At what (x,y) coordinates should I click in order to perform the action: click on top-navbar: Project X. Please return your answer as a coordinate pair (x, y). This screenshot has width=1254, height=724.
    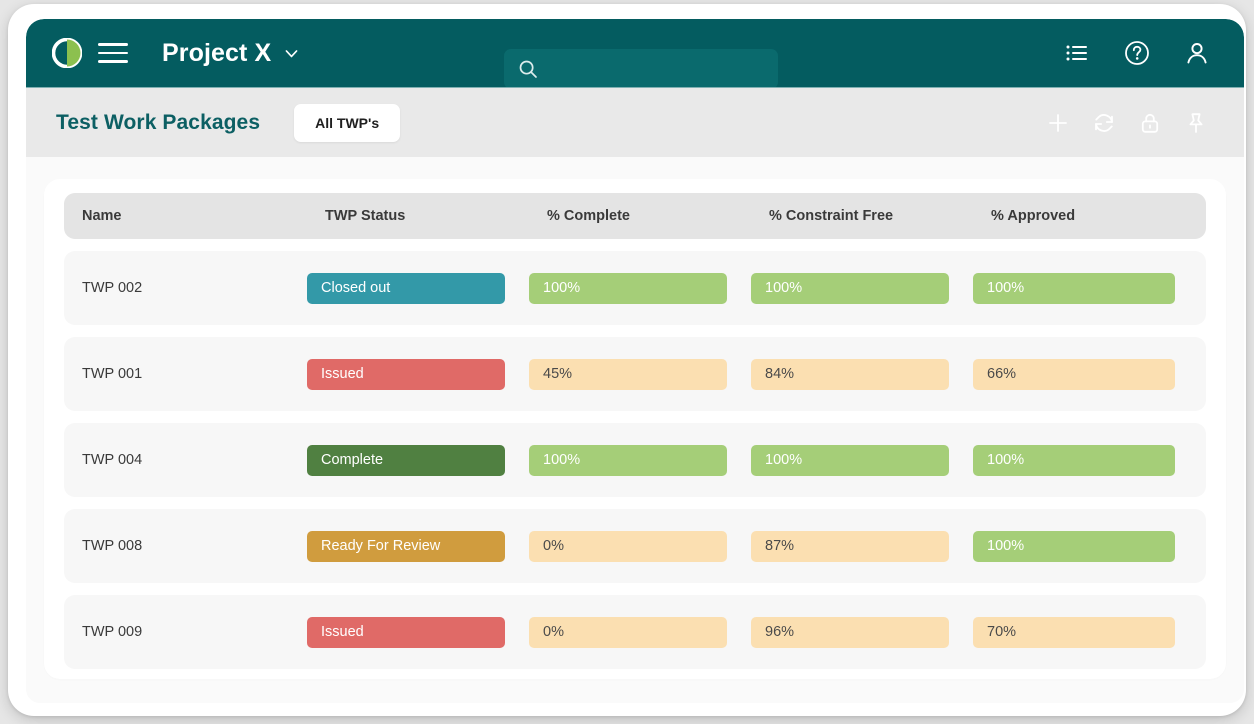
    Looking at the image, I should click on (635, 54).